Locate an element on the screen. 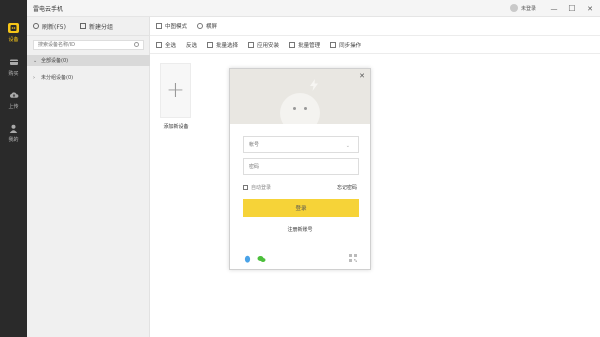 This screenshot has height=337, width=600. invert-label: 反选 is located at coordinates (192, 45).